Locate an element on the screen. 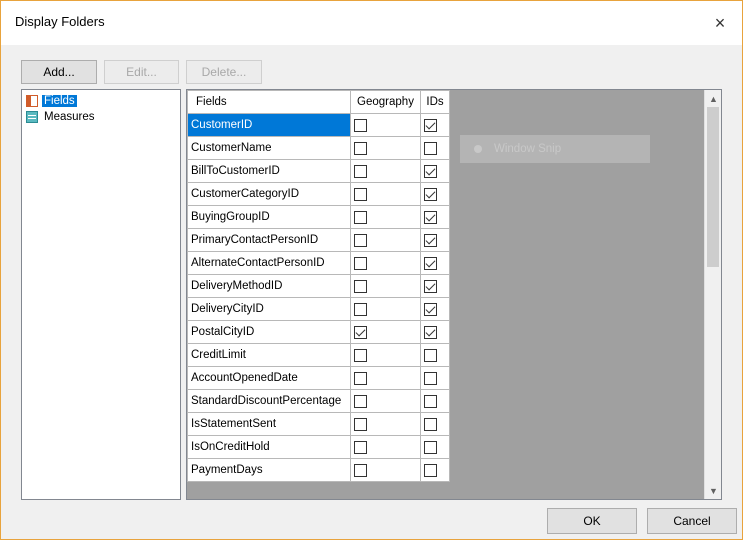 Image resolution: width=743 pixels, height=540 pixels. scroll-down-icon: ▼ is located at coordinates (713, 490).